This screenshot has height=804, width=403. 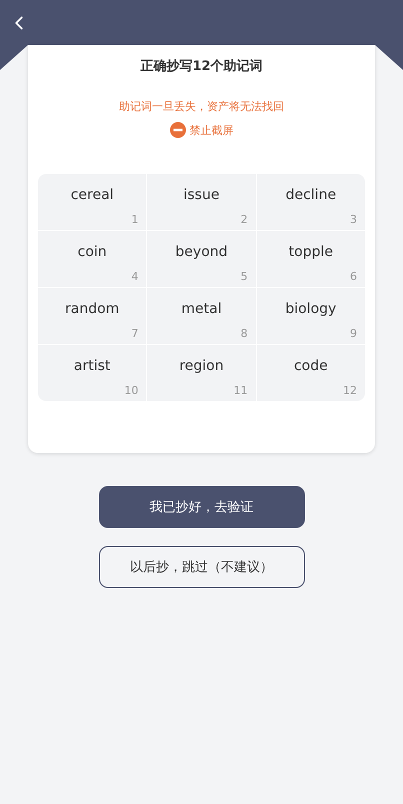 I want to click on word-index: 4, so click(x=134, y=276).